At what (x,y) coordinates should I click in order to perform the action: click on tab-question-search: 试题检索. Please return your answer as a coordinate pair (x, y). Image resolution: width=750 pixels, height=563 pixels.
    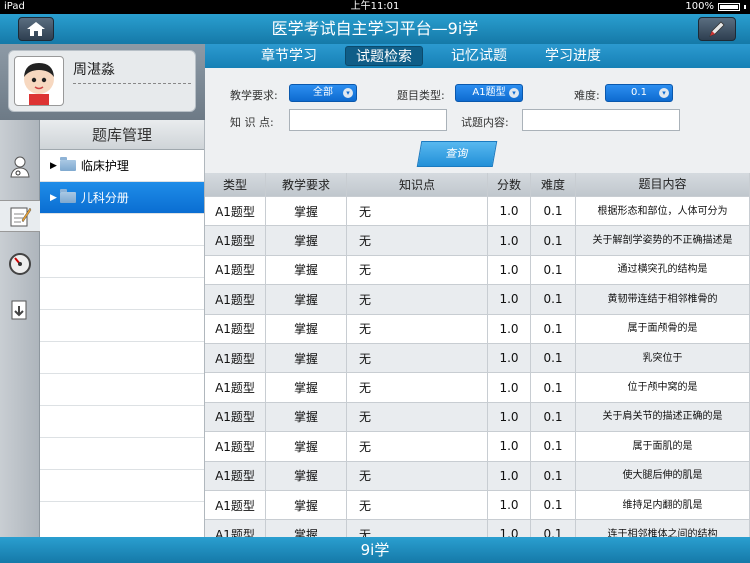
    Looking at the image, I should click on (384, 56).